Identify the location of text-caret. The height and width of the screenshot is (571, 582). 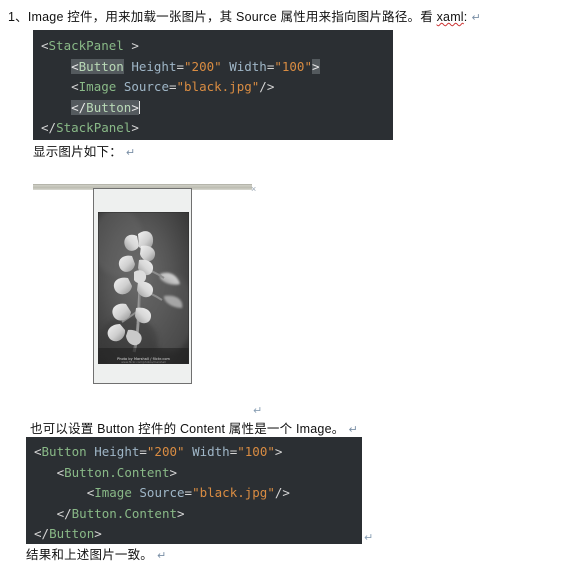
(139, 107).